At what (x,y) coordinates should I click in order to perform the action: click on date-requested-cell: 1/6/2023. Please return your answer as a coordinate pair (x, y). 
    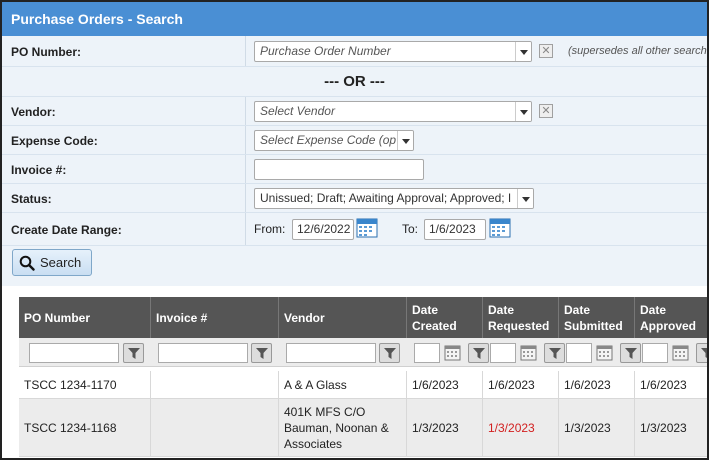
    Looking at the image, I should click on (521, 384).